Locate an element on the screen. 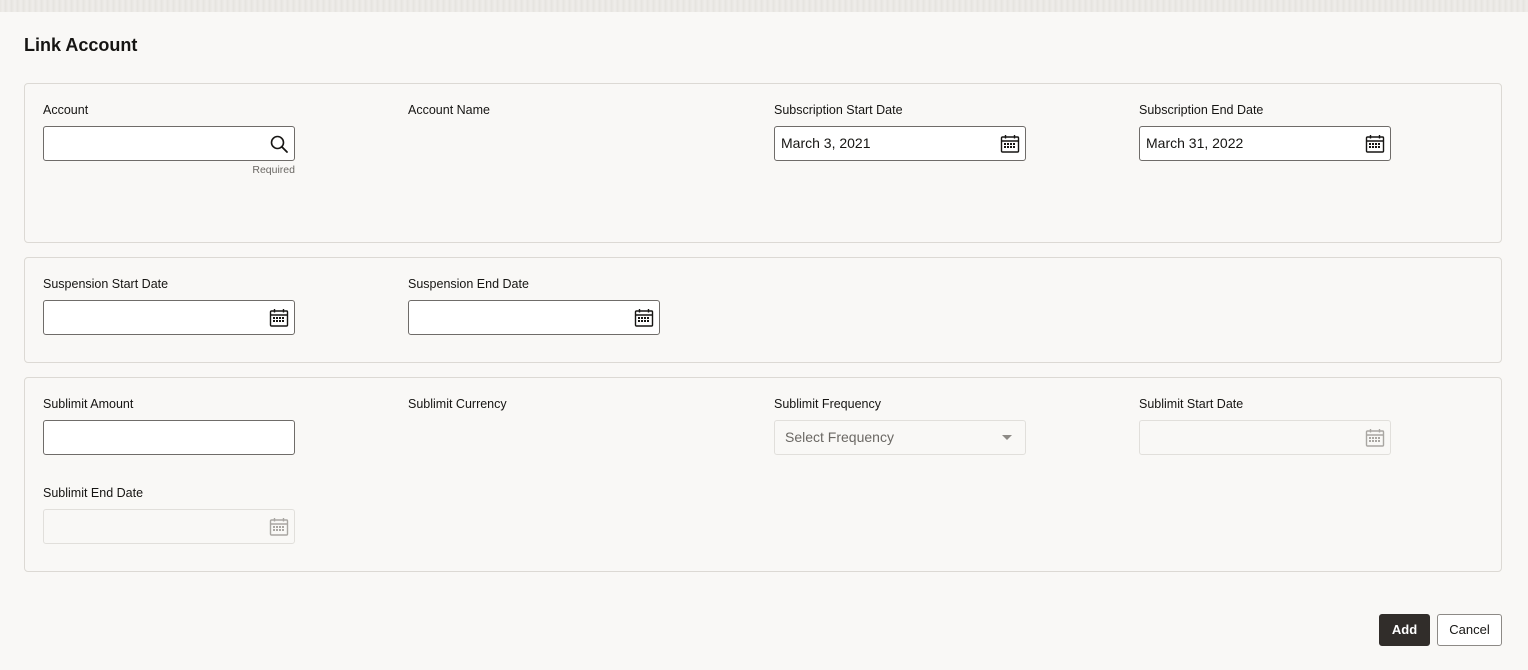 This screenshot has width=1528, height=670. subscription-start-date-input: March 3, 2021 is located at coordinates (900, 143).